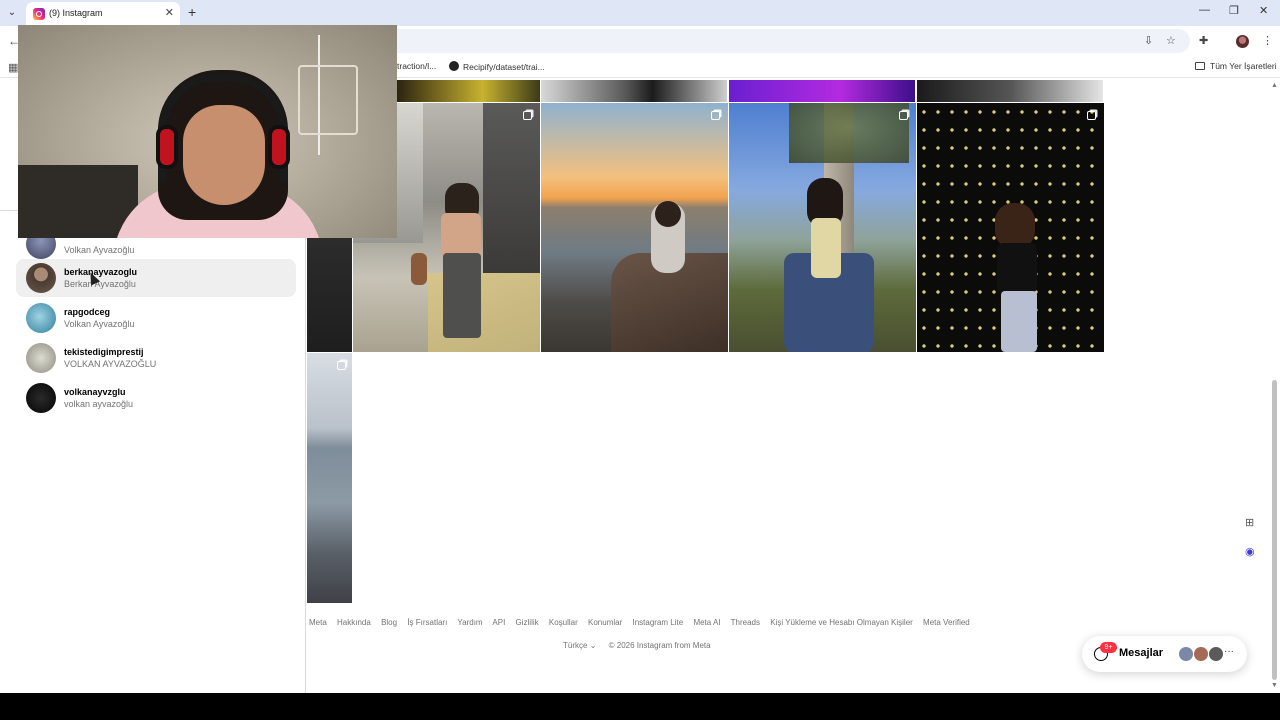  I want to click on profile-avatar, so click(1242, 41).